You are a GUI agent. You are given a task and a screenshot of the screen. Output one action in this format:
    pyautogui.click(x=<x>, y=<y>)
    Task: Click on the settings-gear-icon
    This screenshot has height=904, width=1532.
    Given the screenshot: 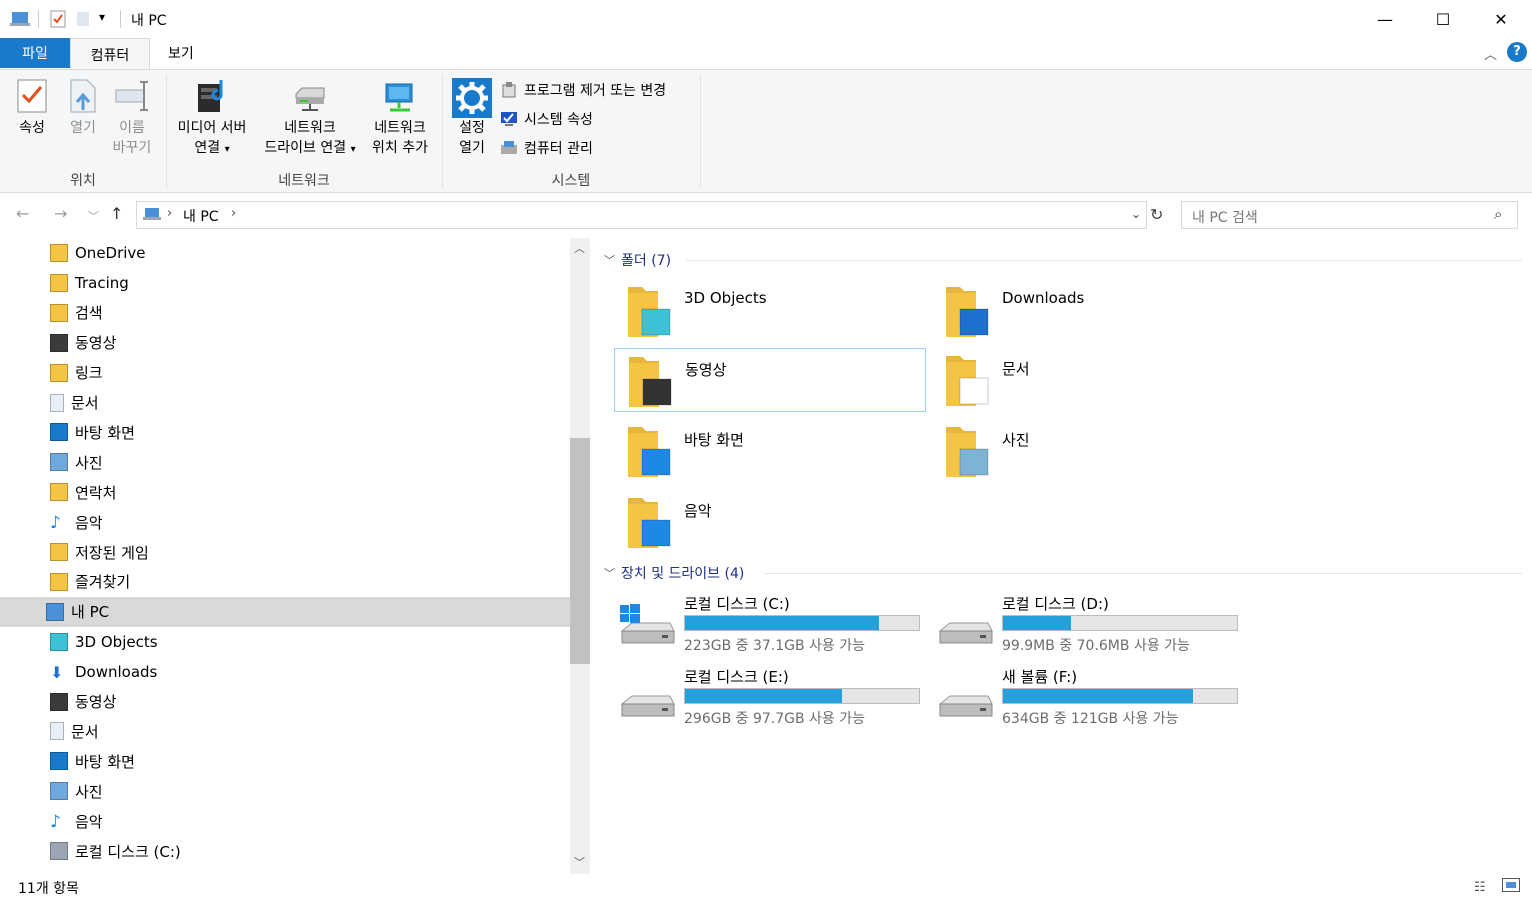 What is the action you would take?
    pyautogui.click(x=472, y=98)
    